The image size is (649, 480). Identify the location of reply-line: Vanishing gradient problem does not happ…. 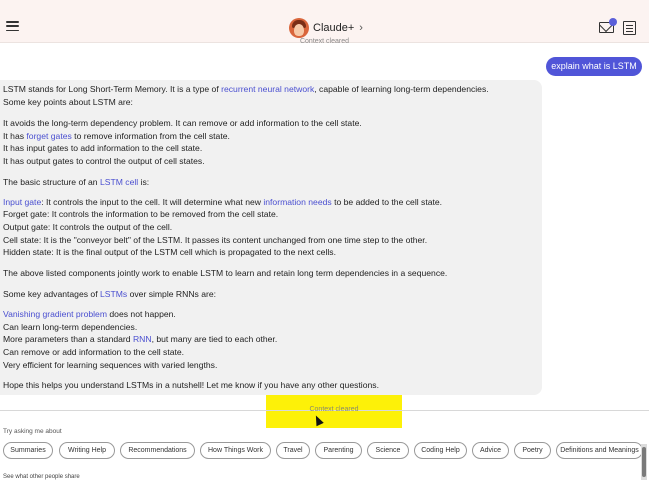
(89, 314).